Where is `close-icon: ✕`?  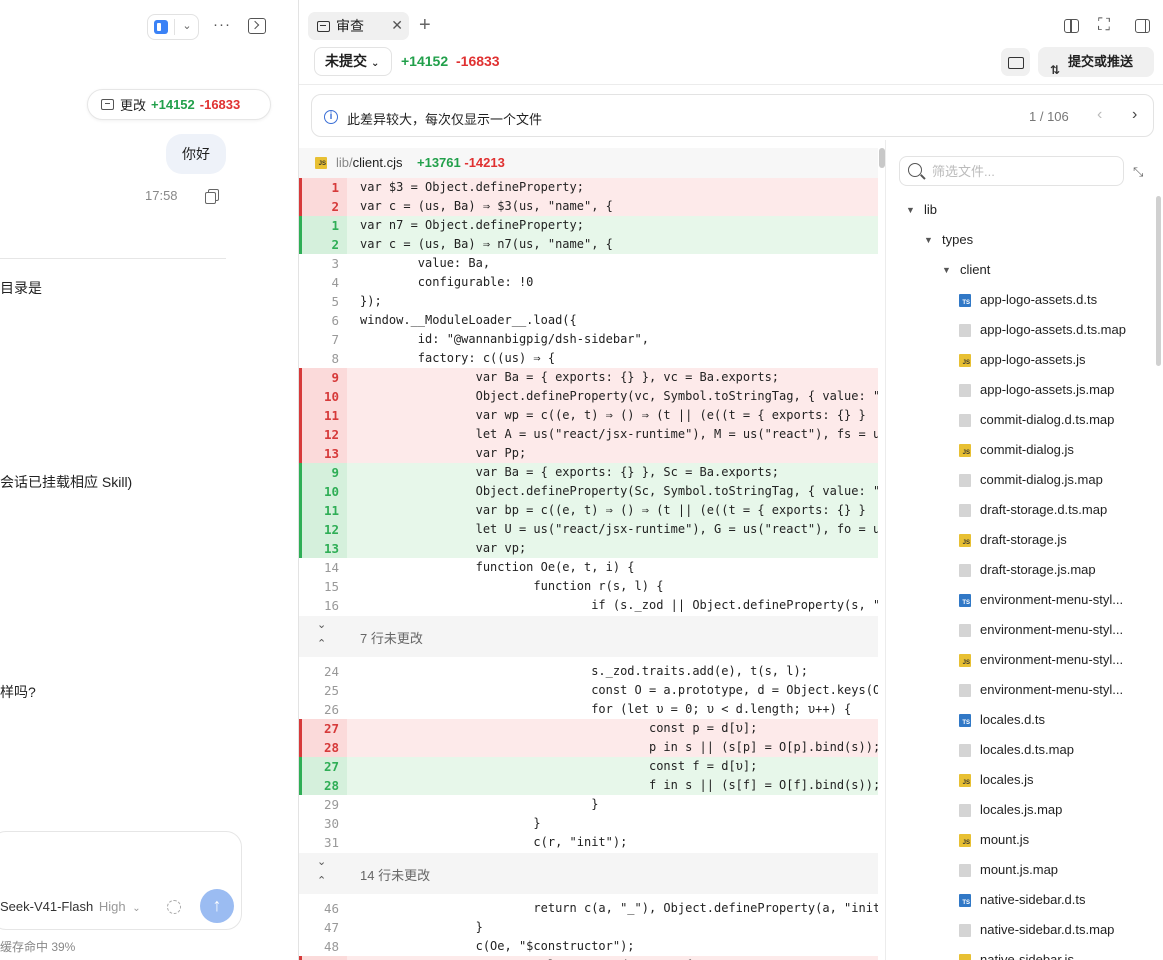
close-icon: ✕ is located at coordinates (397, 25).